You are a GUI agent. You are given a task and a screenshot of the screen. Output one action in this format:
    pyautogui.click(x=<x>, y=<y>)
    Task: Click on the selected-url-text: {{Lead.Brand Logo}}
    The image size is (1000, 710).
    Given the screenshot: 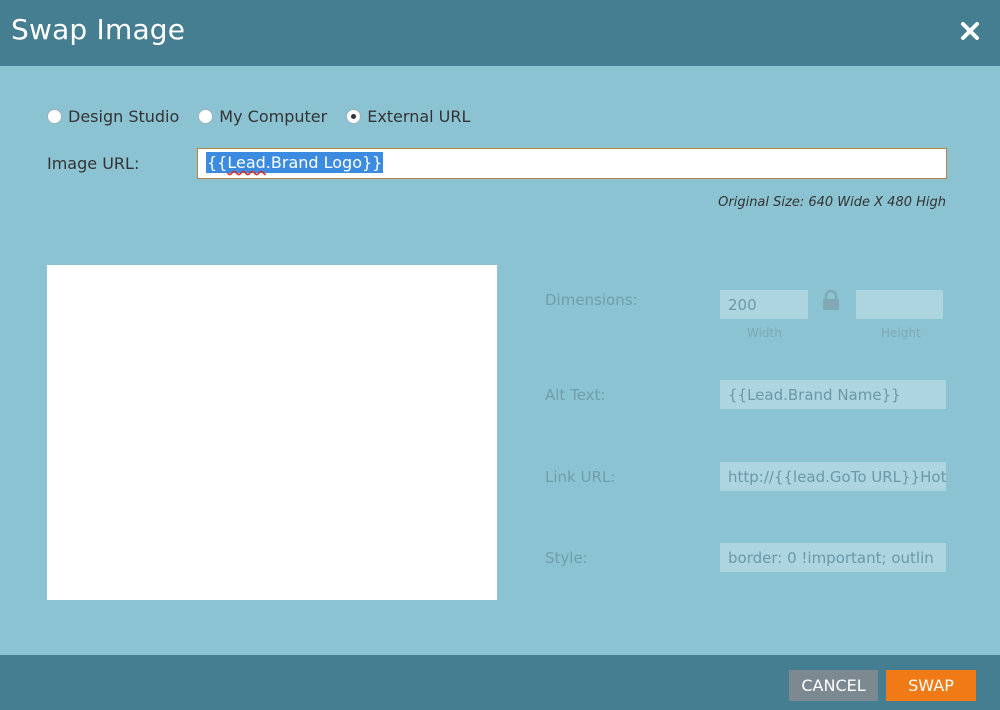 What is the action you would take?
    pyautogui.click(x=295, y=162)
    